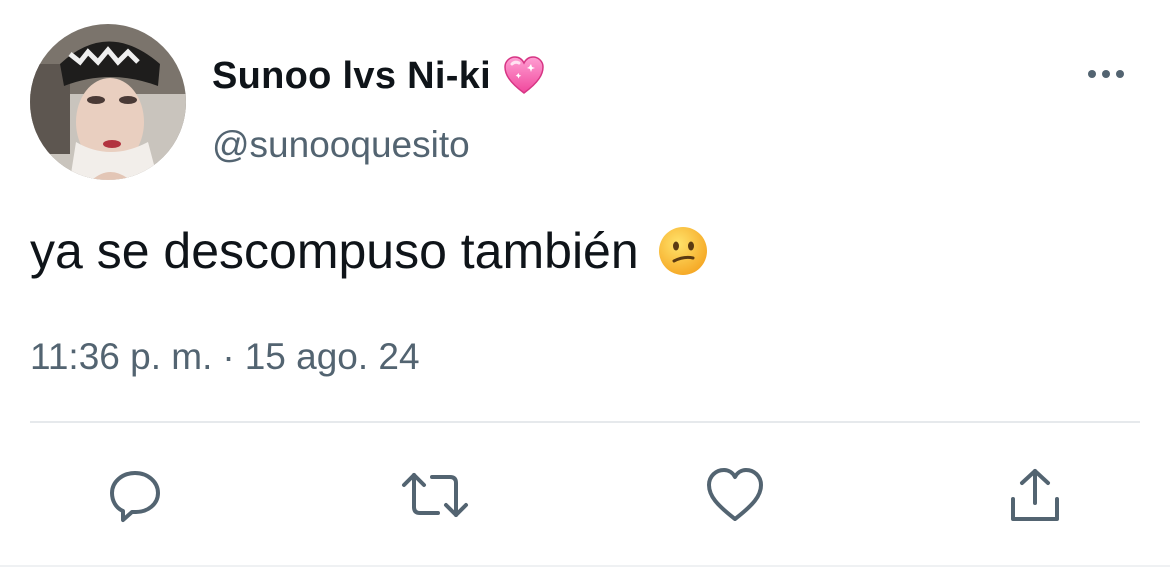  I want to click on reply-icon, so click(135, 496).